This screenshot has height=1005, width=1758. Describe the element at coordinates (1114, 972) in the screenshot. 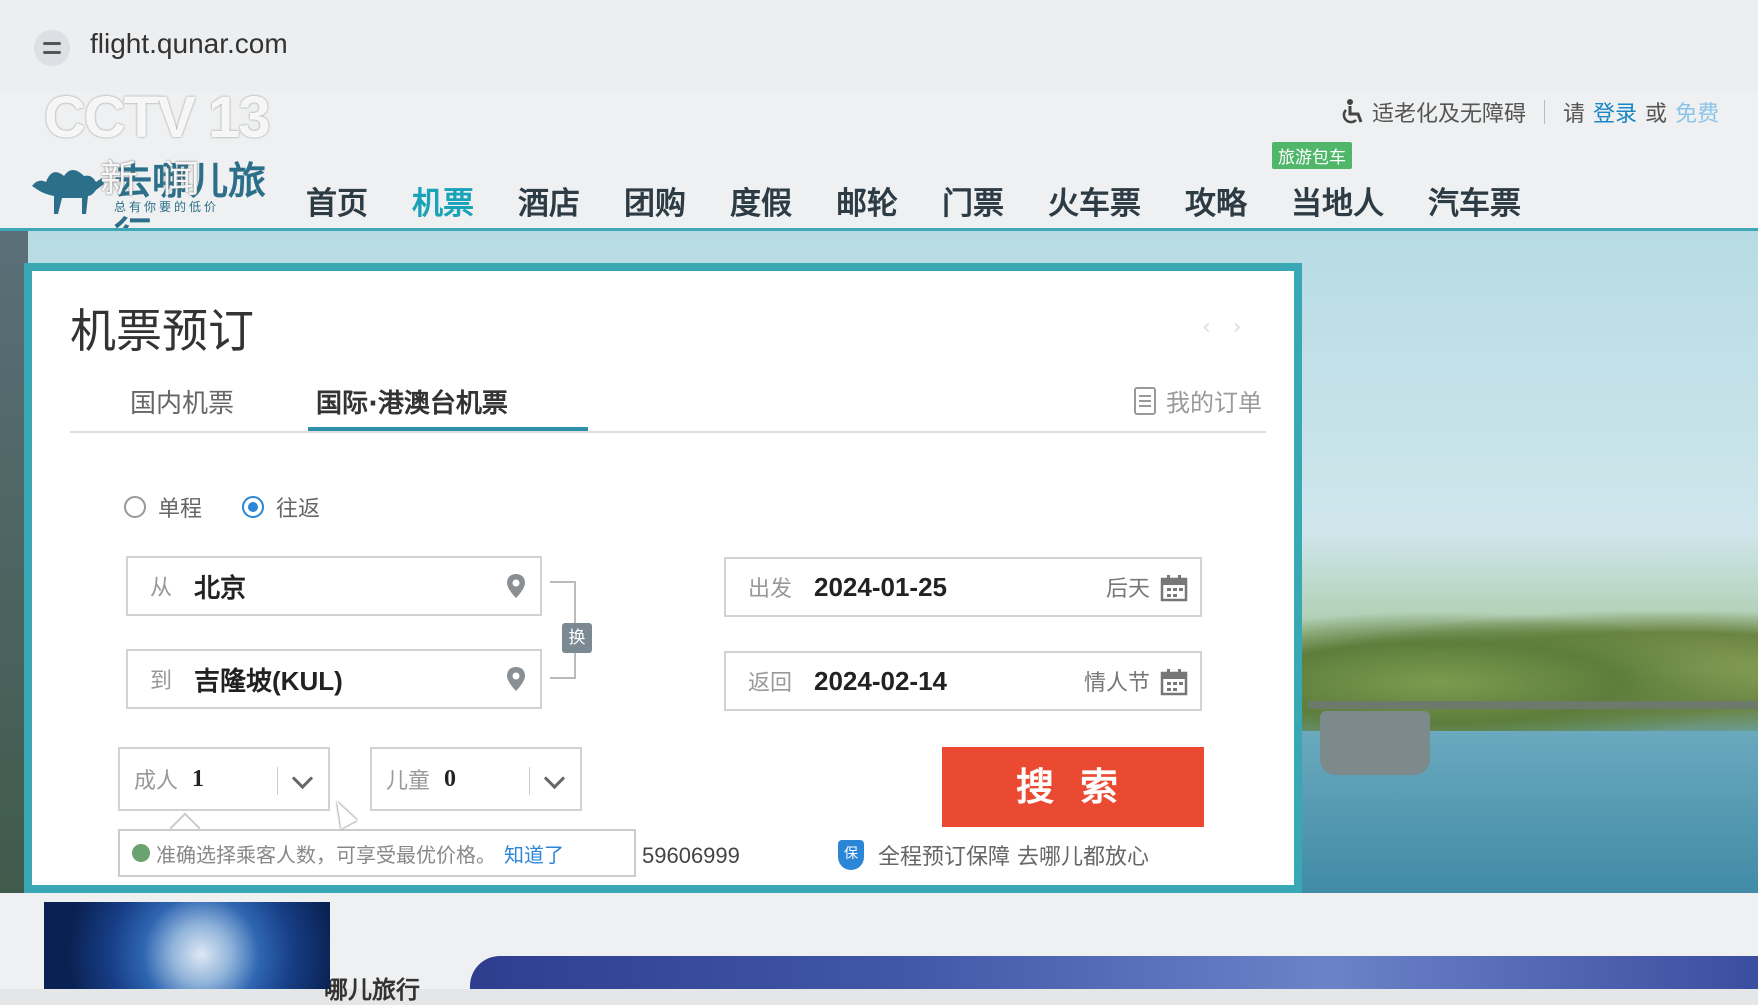

I see `promo-banner` at that location.